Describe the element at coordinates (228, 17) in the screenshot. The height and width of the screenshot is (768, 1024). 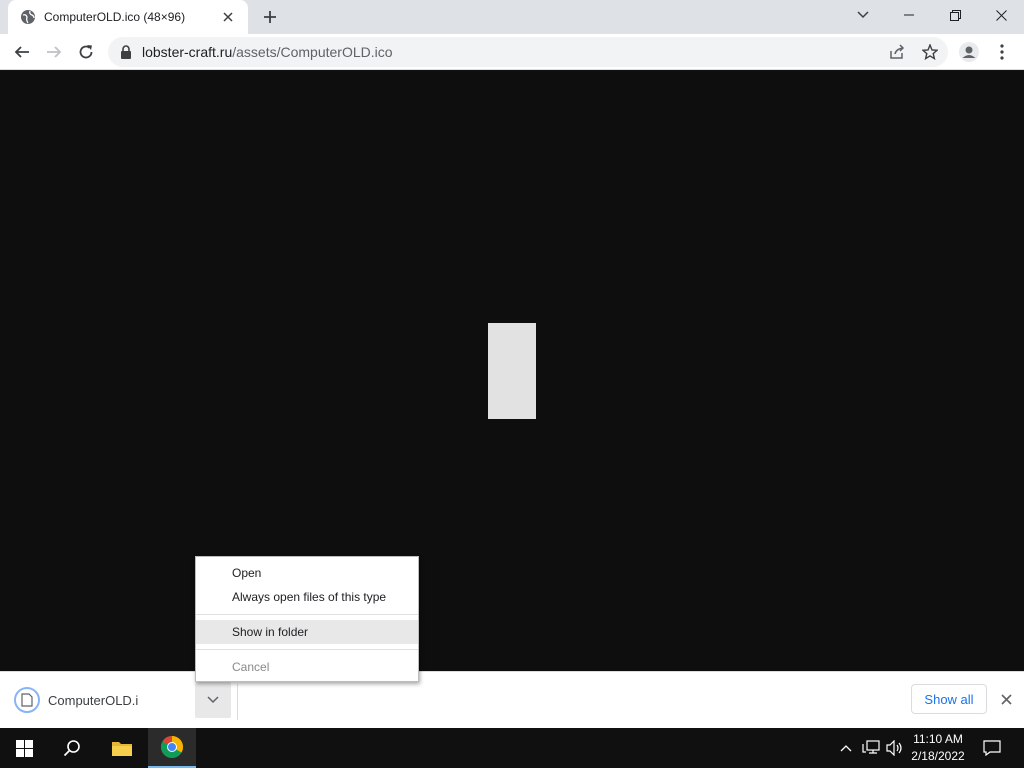
I see `close-tab-icon` at that location.